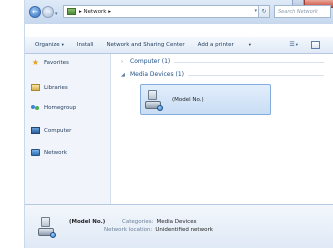 This screenshot has width=333, height=248. I want to click on sidebar-item-favorites: ★ Favorites, so click(50, 62).